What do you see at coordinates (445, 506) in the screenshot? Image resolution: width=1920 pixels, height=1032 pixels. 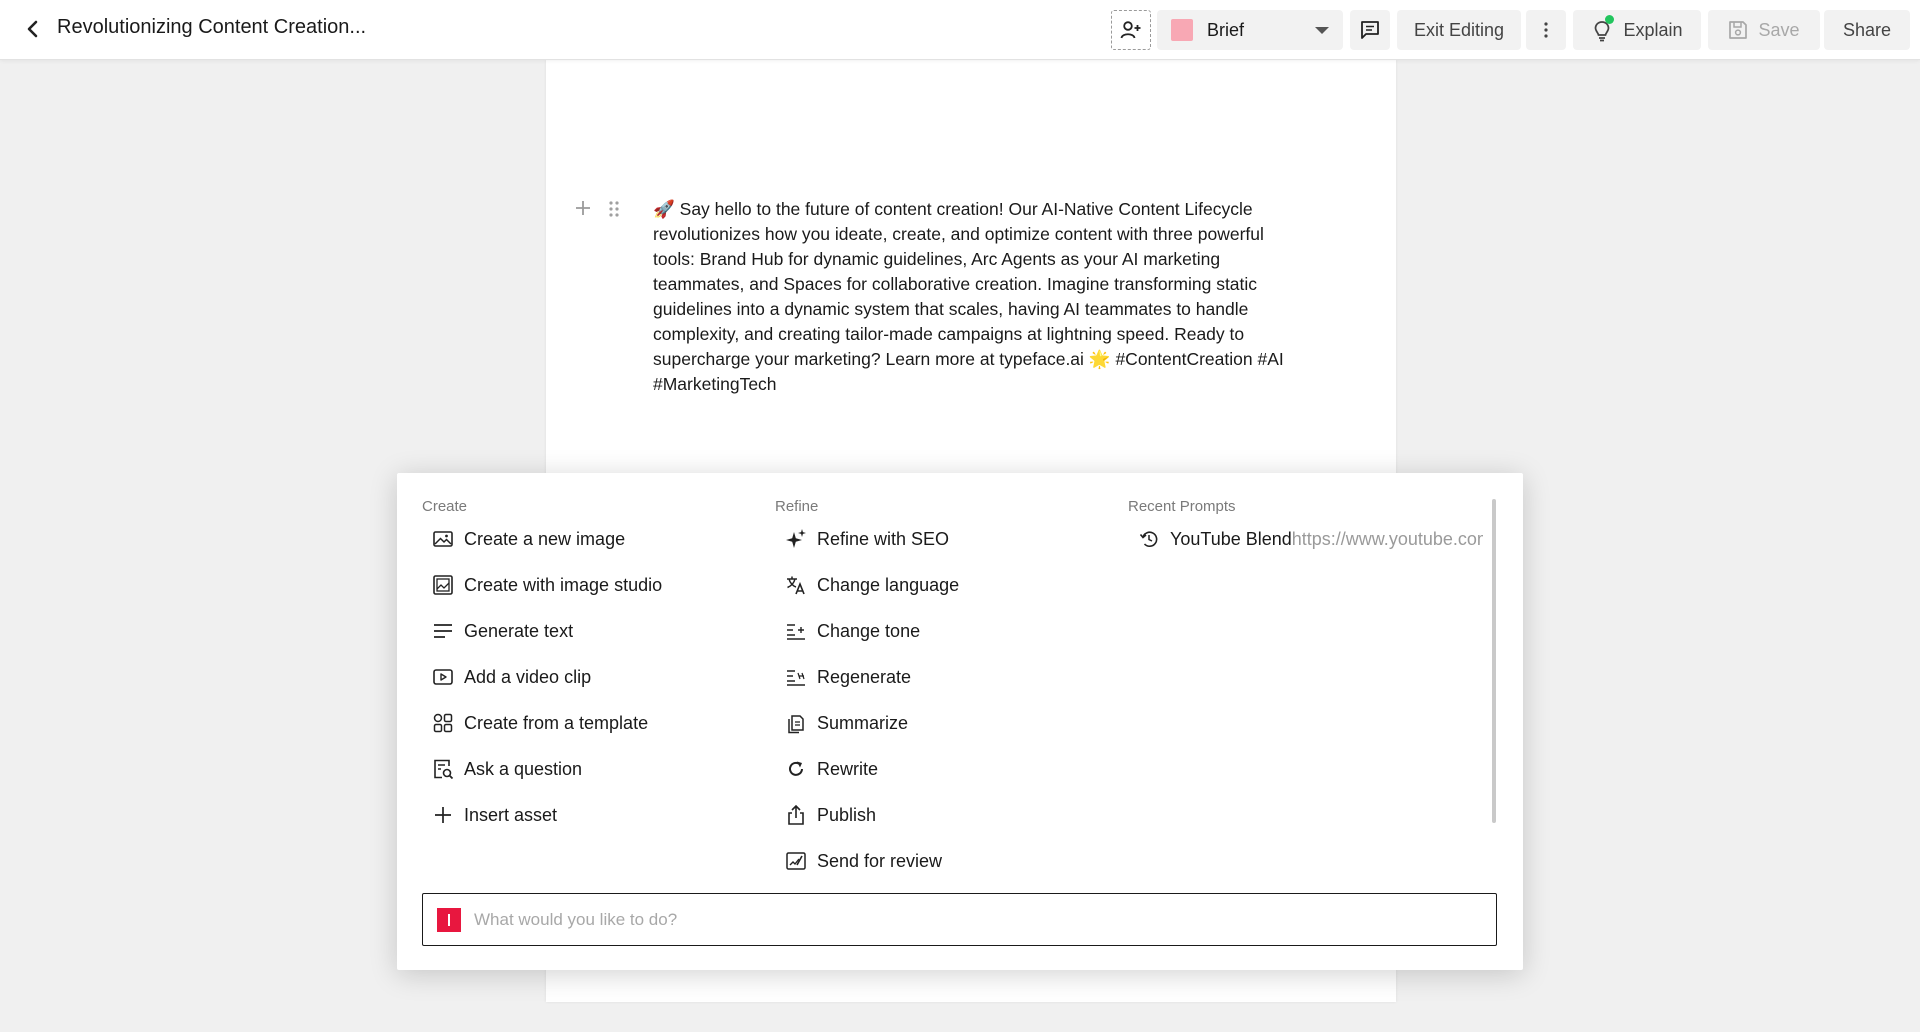 I see `create-heading: Create` at bounding box center [445, 506].